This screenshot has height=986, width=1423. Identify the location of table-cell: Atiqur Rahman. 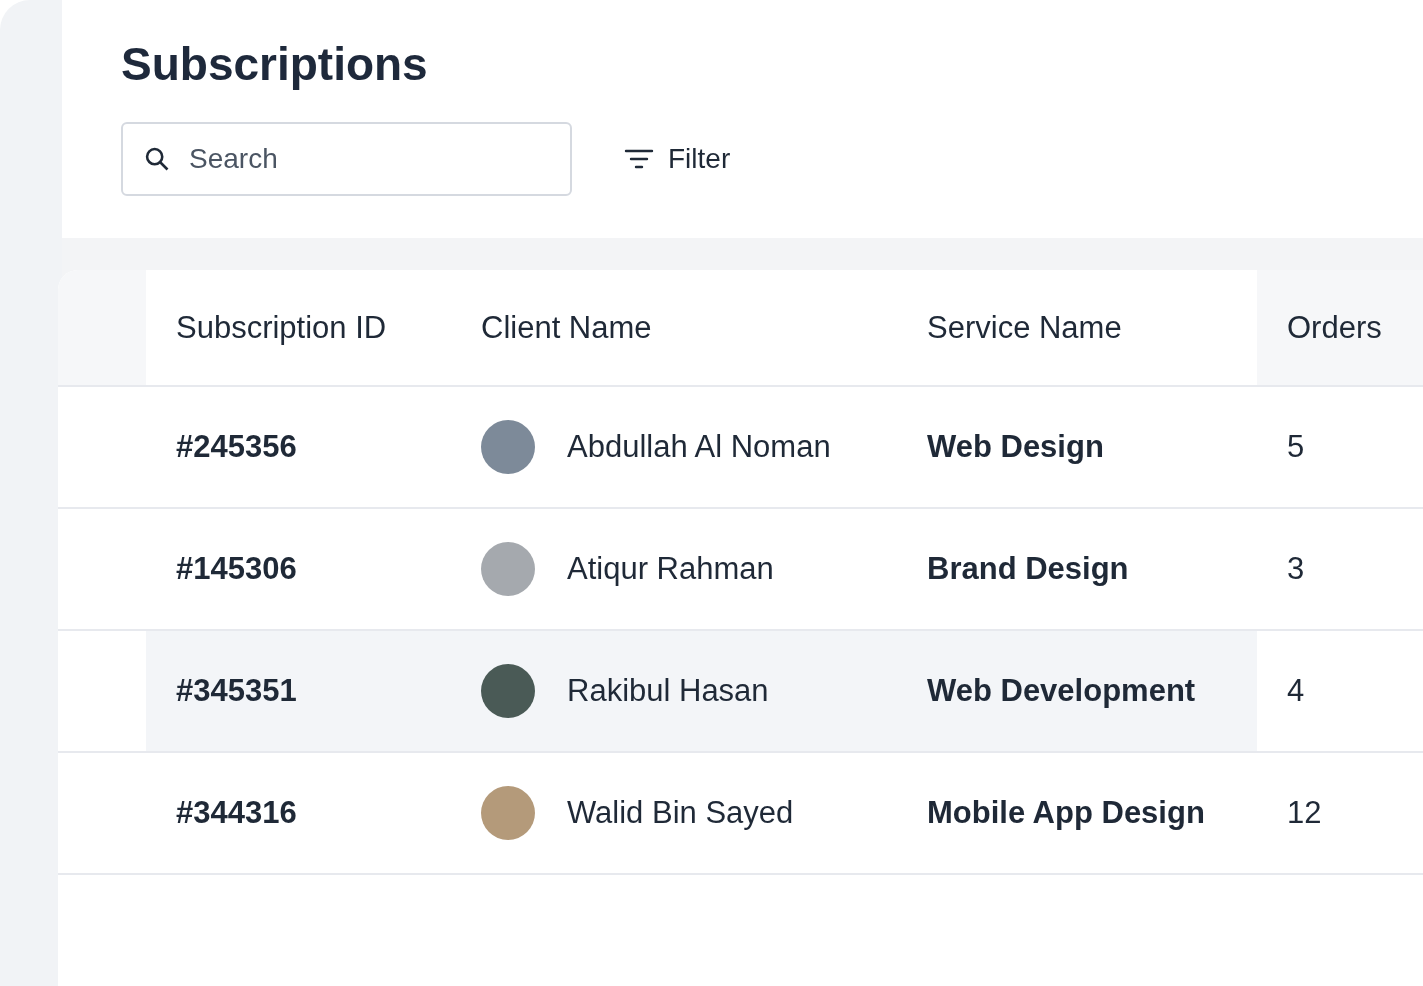
(670, 569).